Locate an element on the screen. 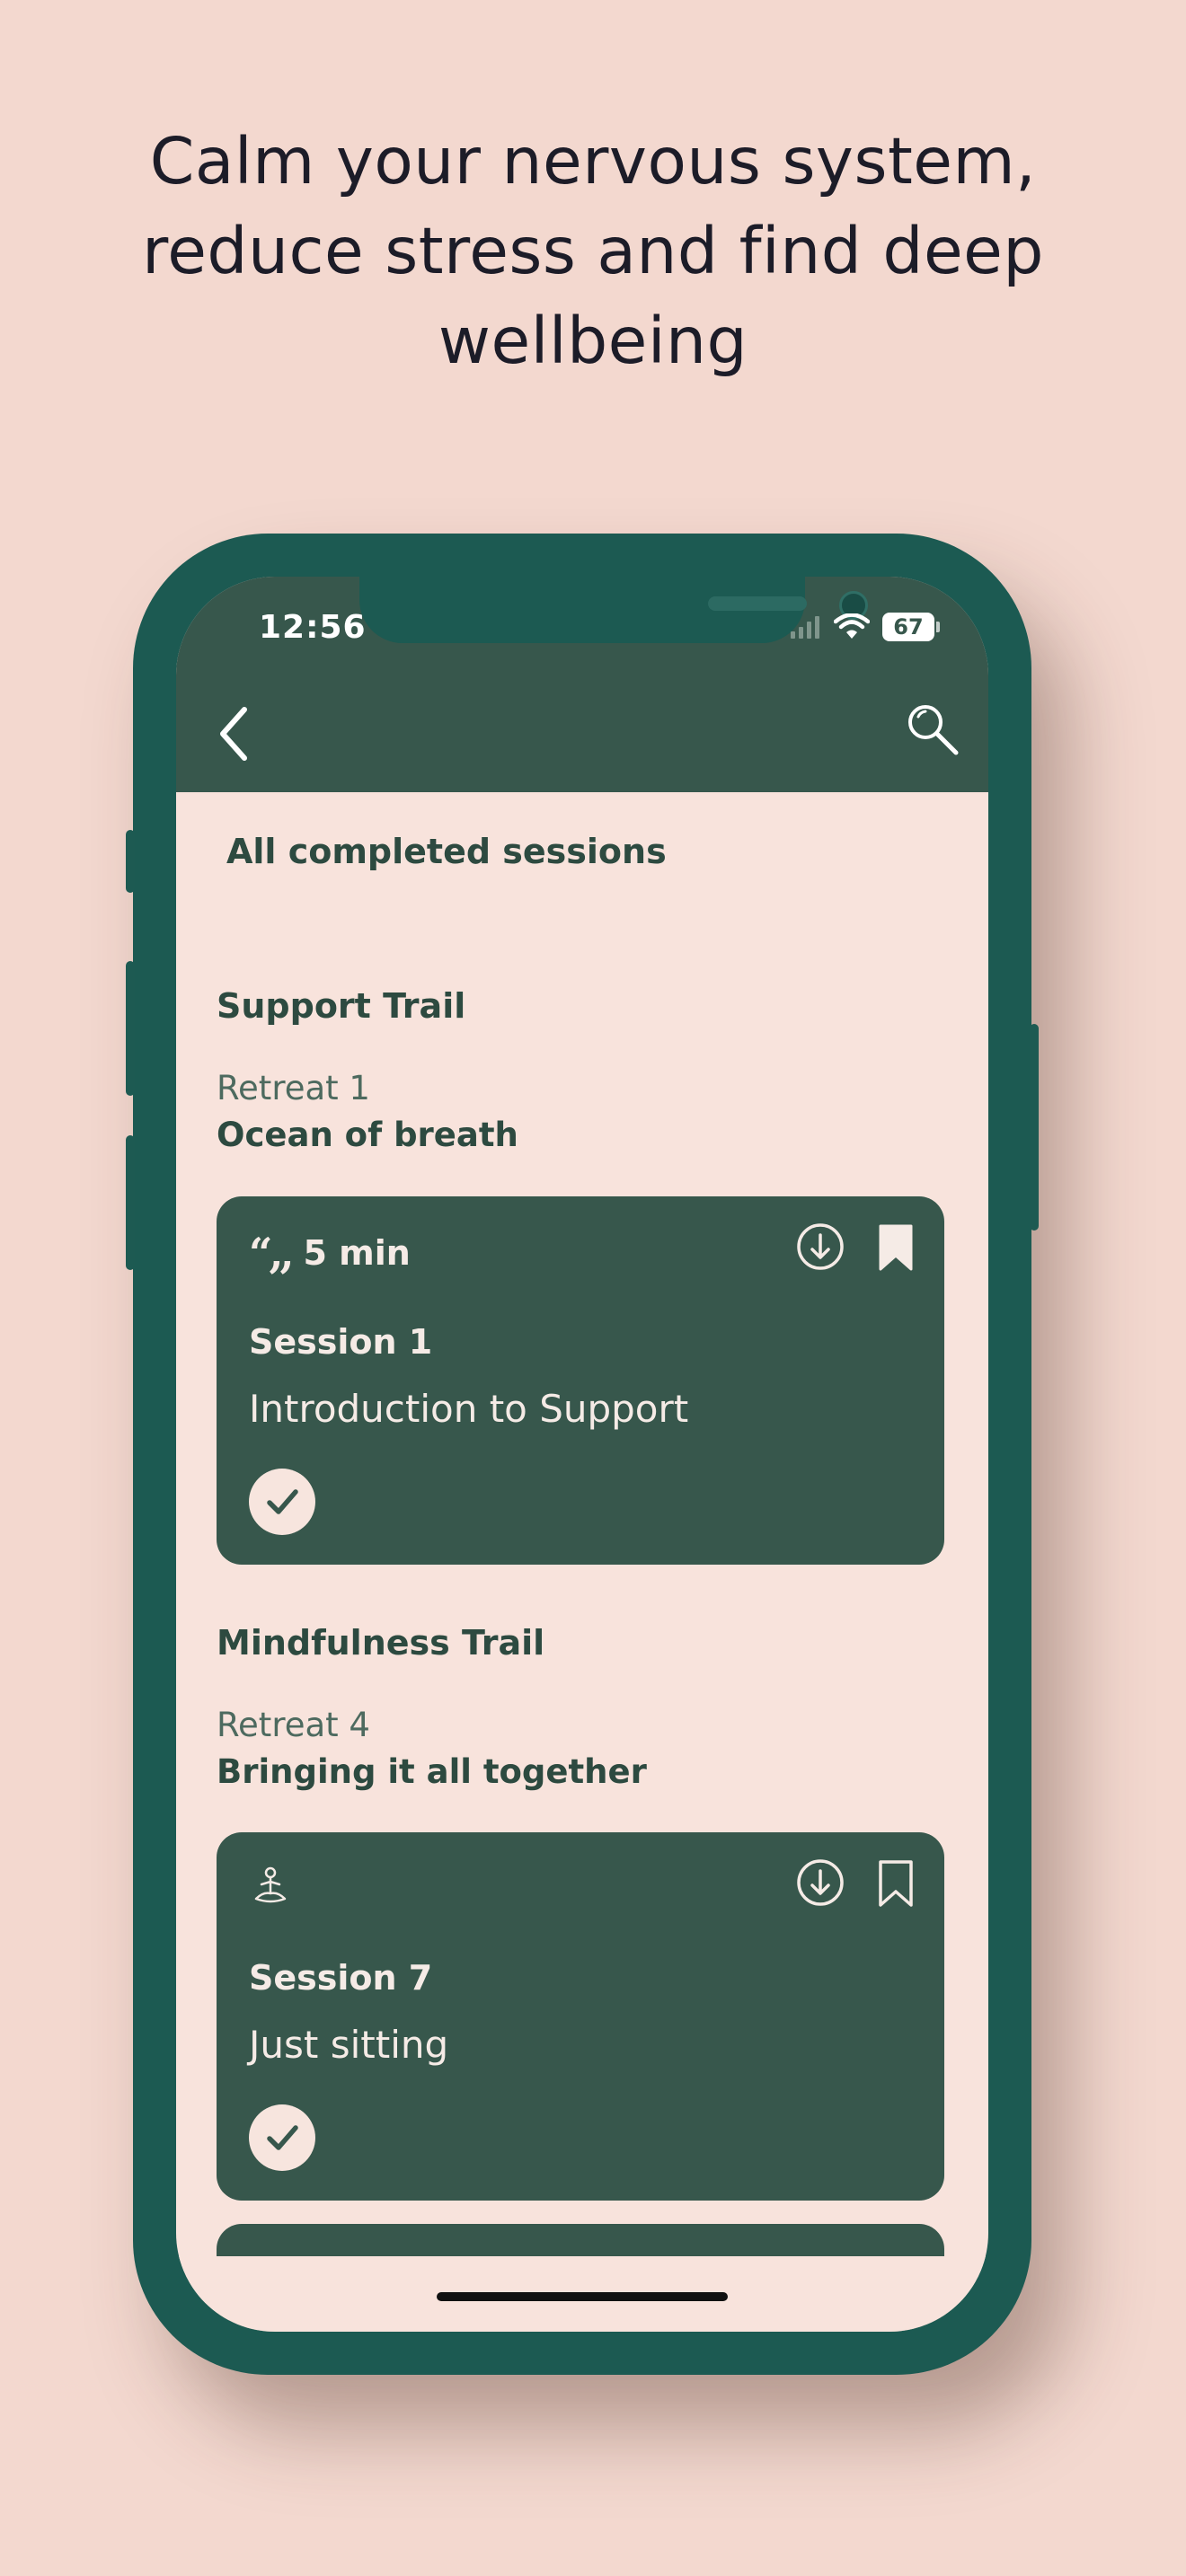 The height and width of the screenshot is (2576, 1186). speaker-grille is located at coordinates (757, 603).